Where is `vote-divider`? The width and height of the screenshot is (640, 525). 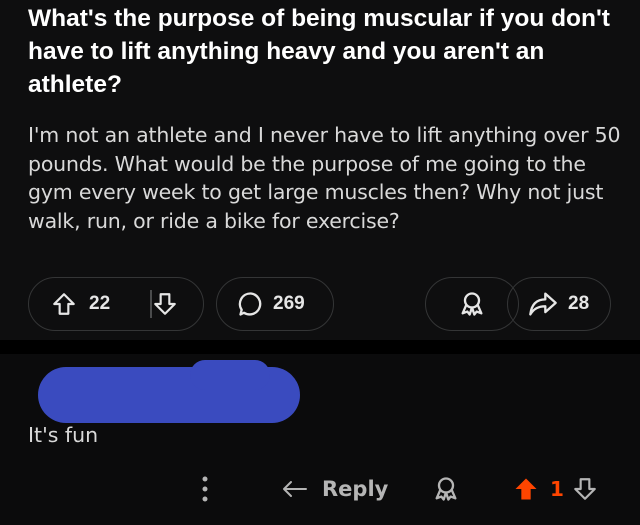
vote-divider is located at coordinates (151, 304).